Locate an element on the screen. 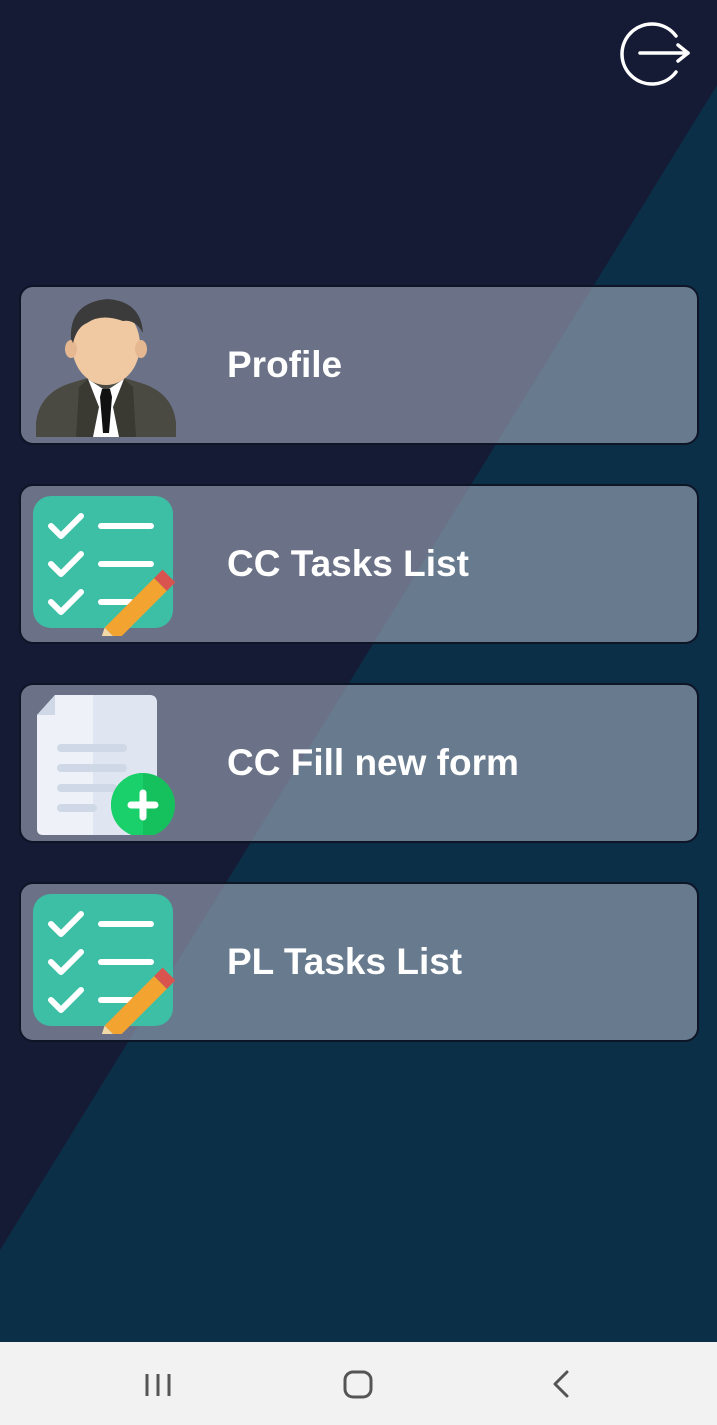 This screenshot has height=1425, width=717. recents-icon is located at coordinates (158, 1385).